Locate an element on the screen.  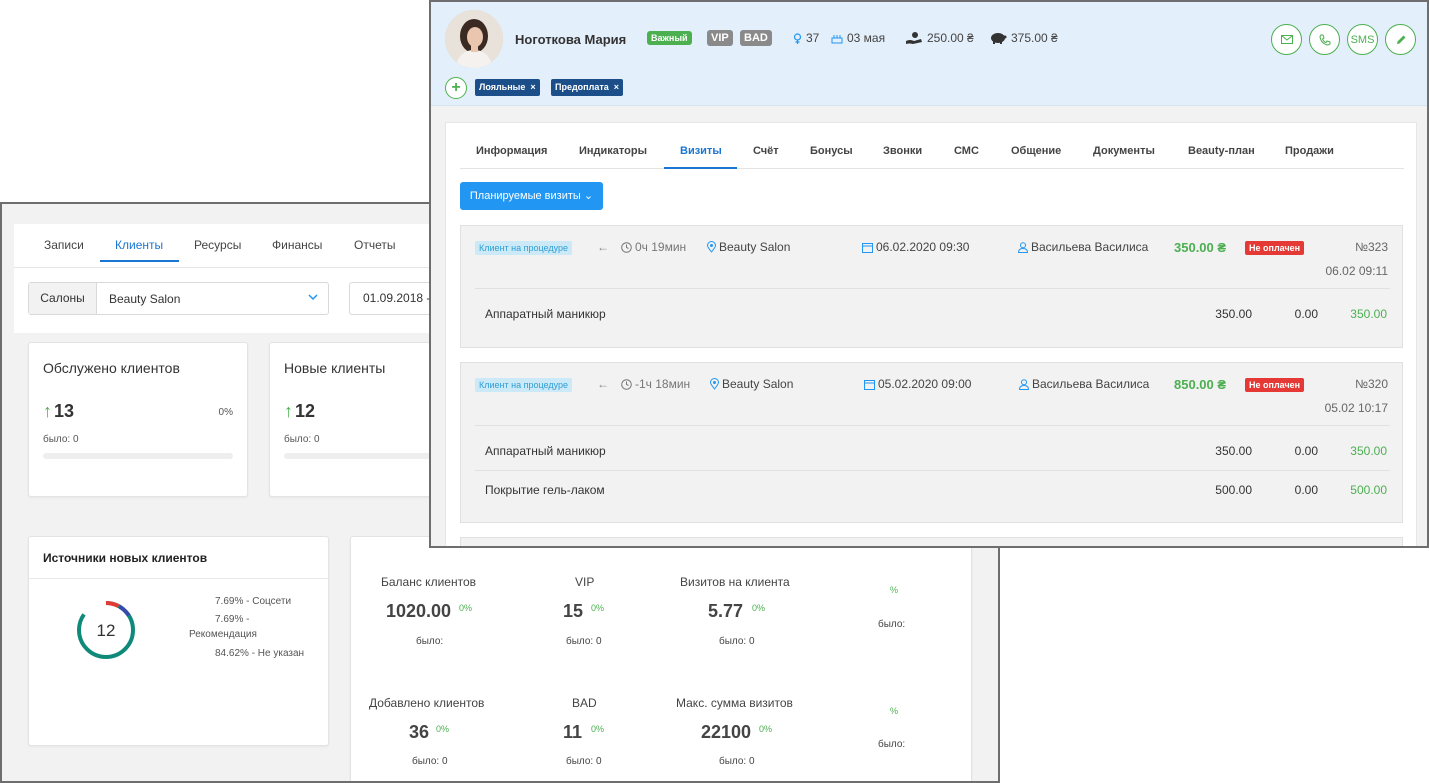
gender-female-icon is located at coordinates (797, 38).